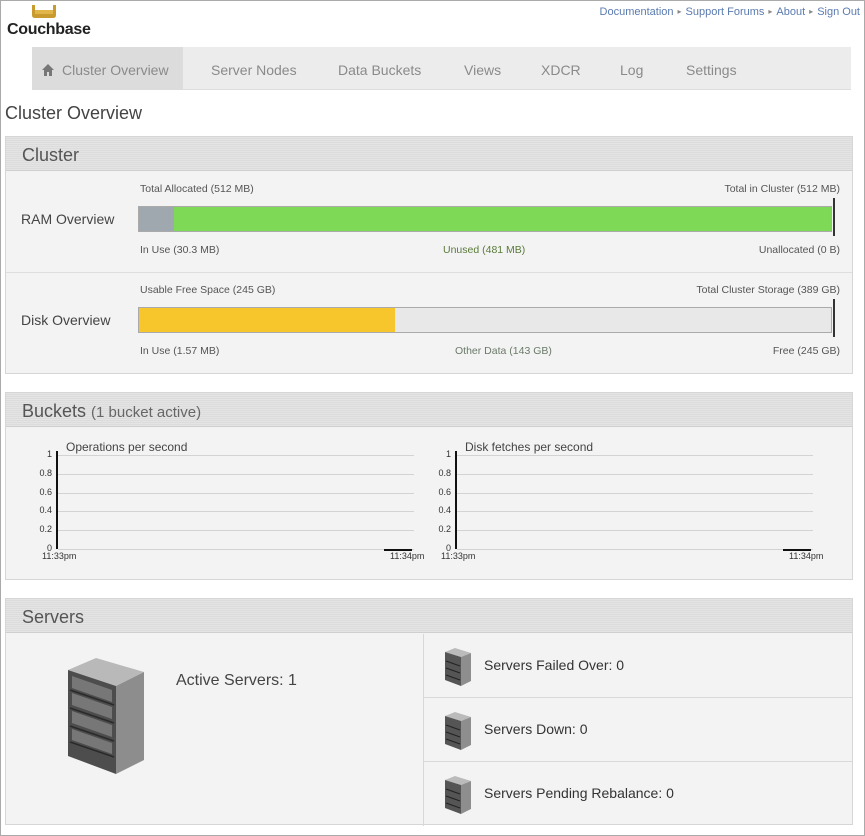 The height and width of the screenshot is (836, 865). Describe the element at coordinates (48, 70) in the screenshot. I see `home-icon` at that location.